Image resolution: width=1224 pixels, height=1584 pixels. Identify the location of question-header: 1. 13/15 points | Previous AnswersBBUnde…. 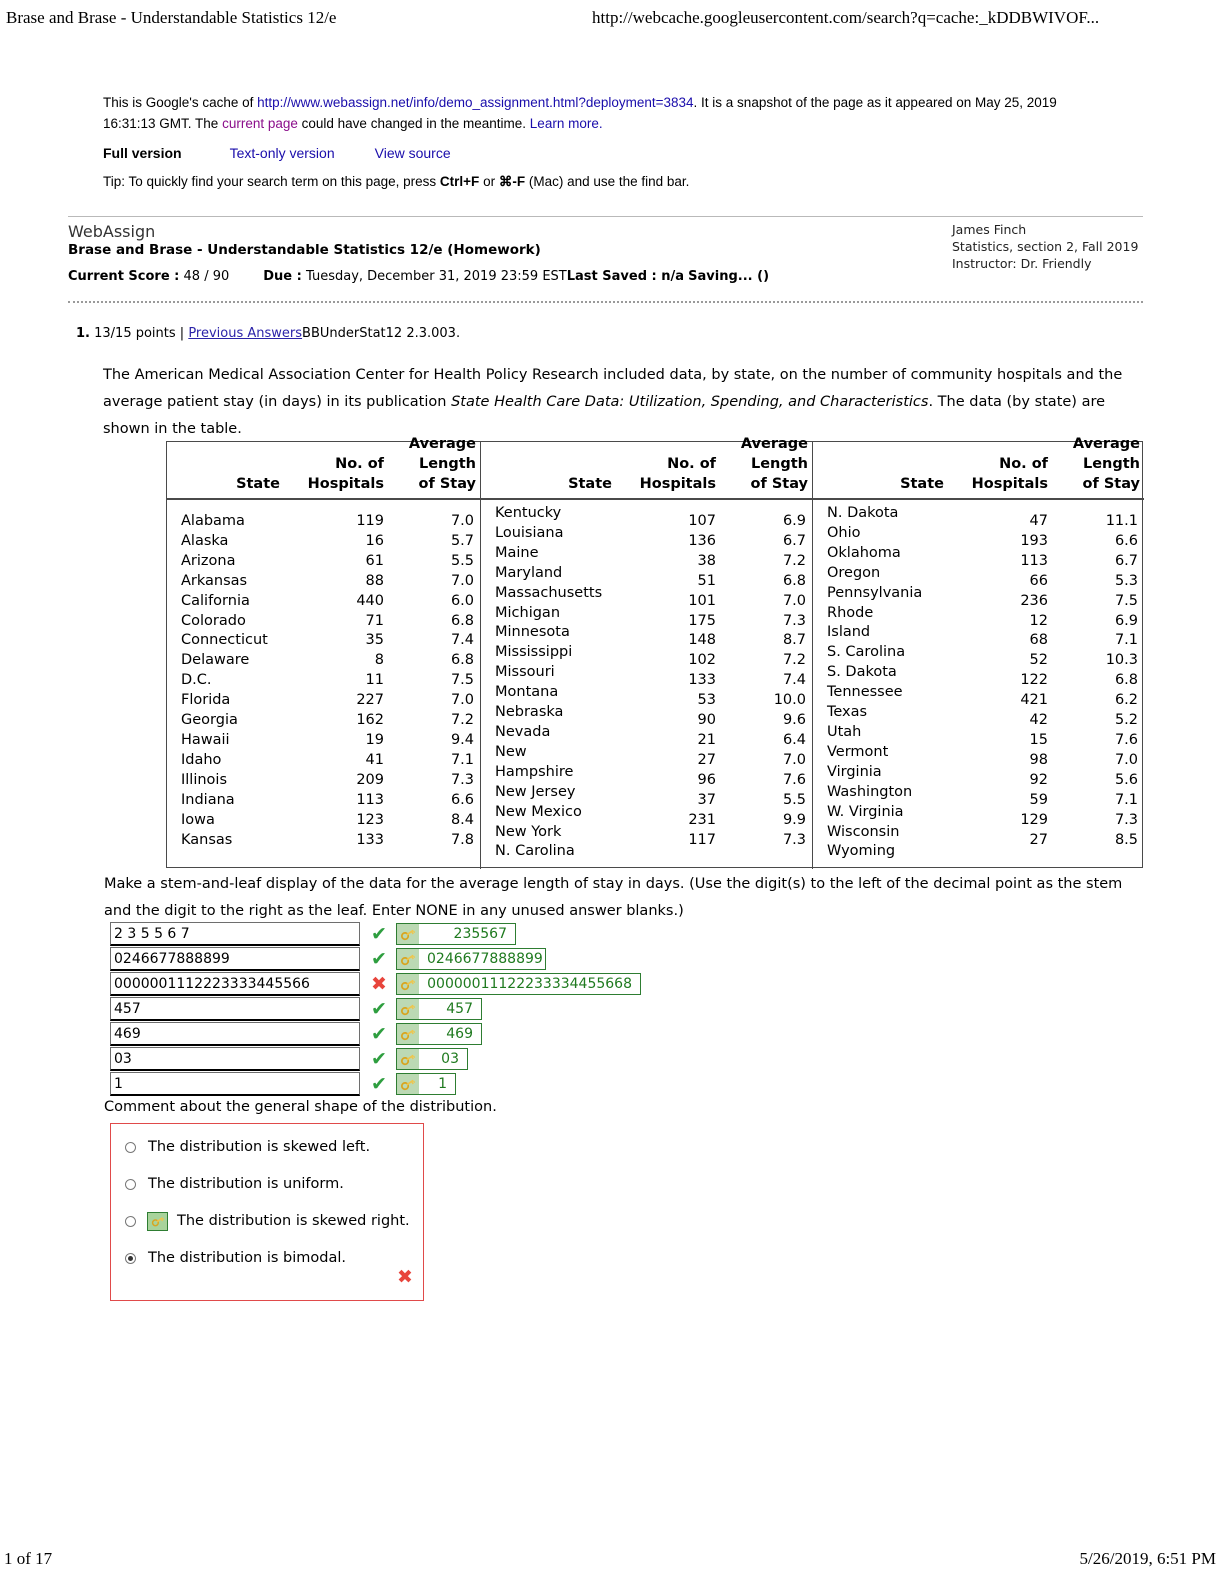
(268, 333).